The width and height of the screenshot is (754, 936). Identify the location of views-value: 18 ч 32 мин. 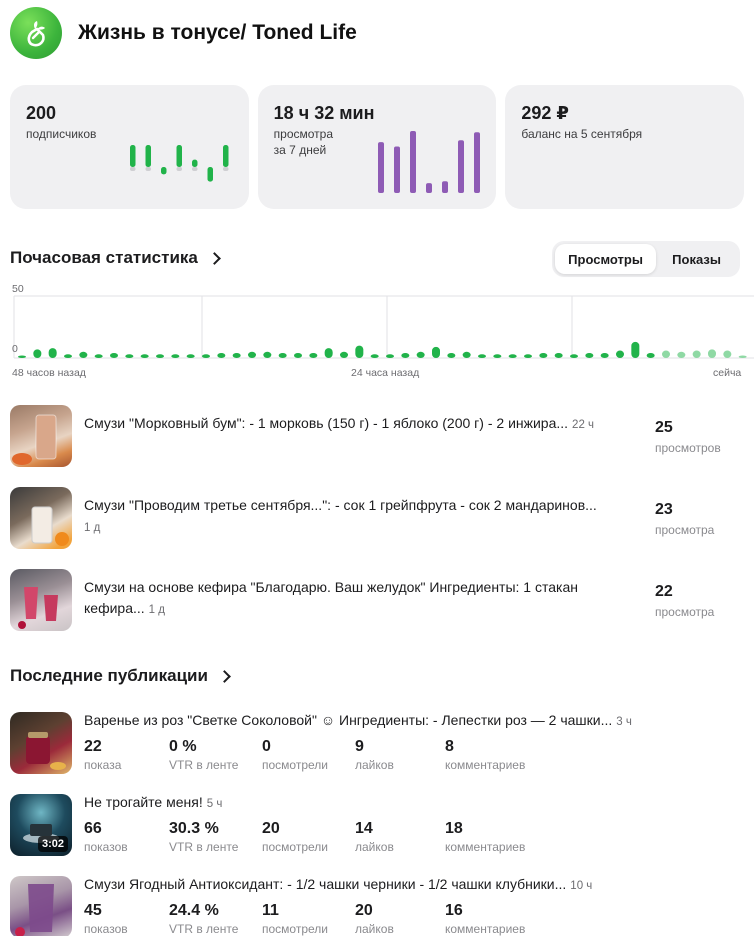
(377, 113).